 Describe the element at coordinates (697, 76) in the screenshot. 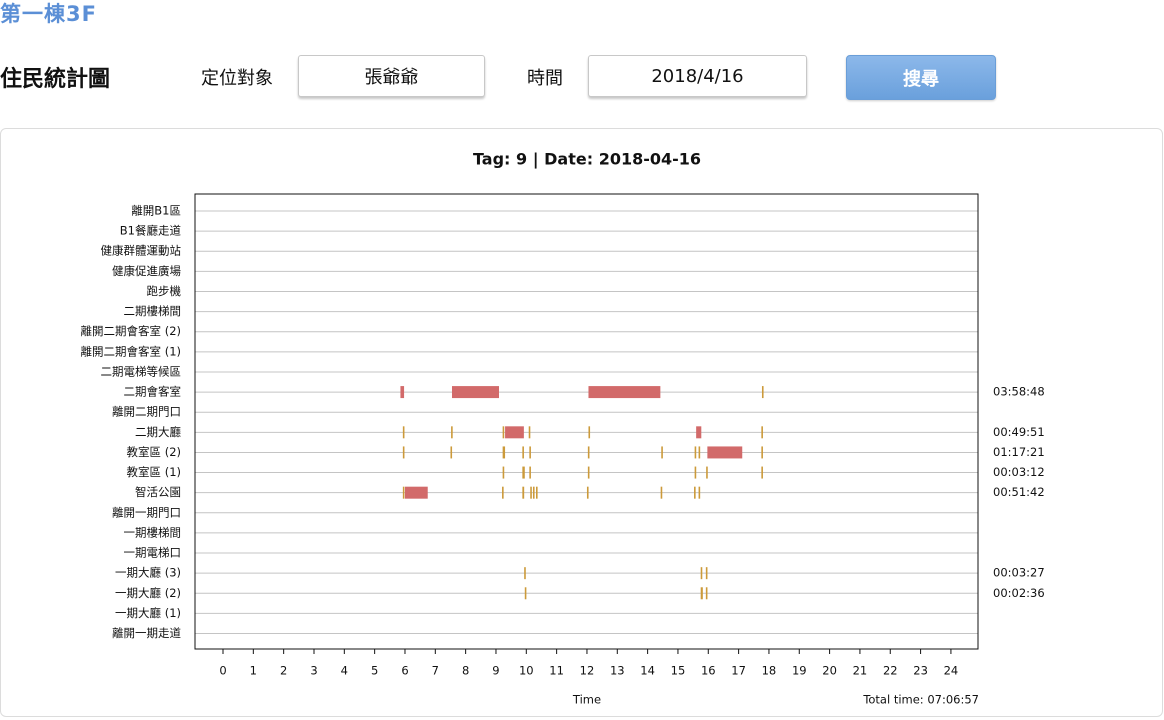

I see `date-input: 2018/4/16` at that location.